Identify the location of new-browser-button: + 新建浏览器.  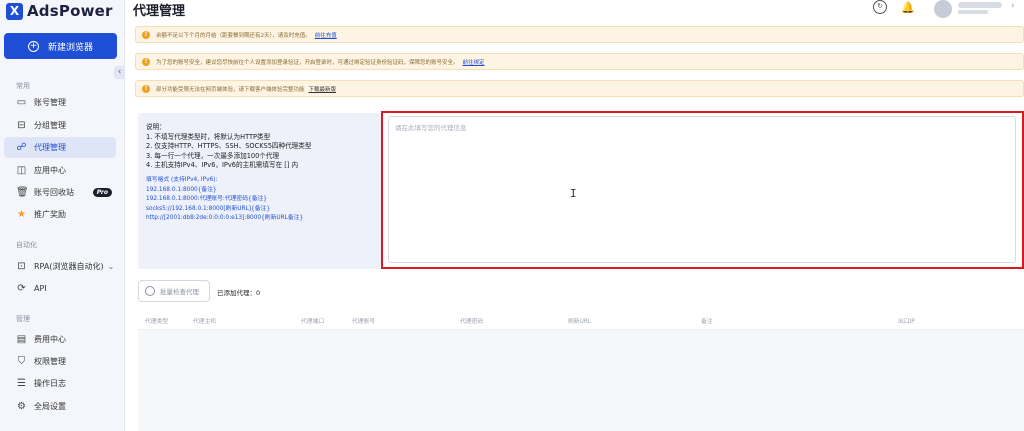
(60, 46).